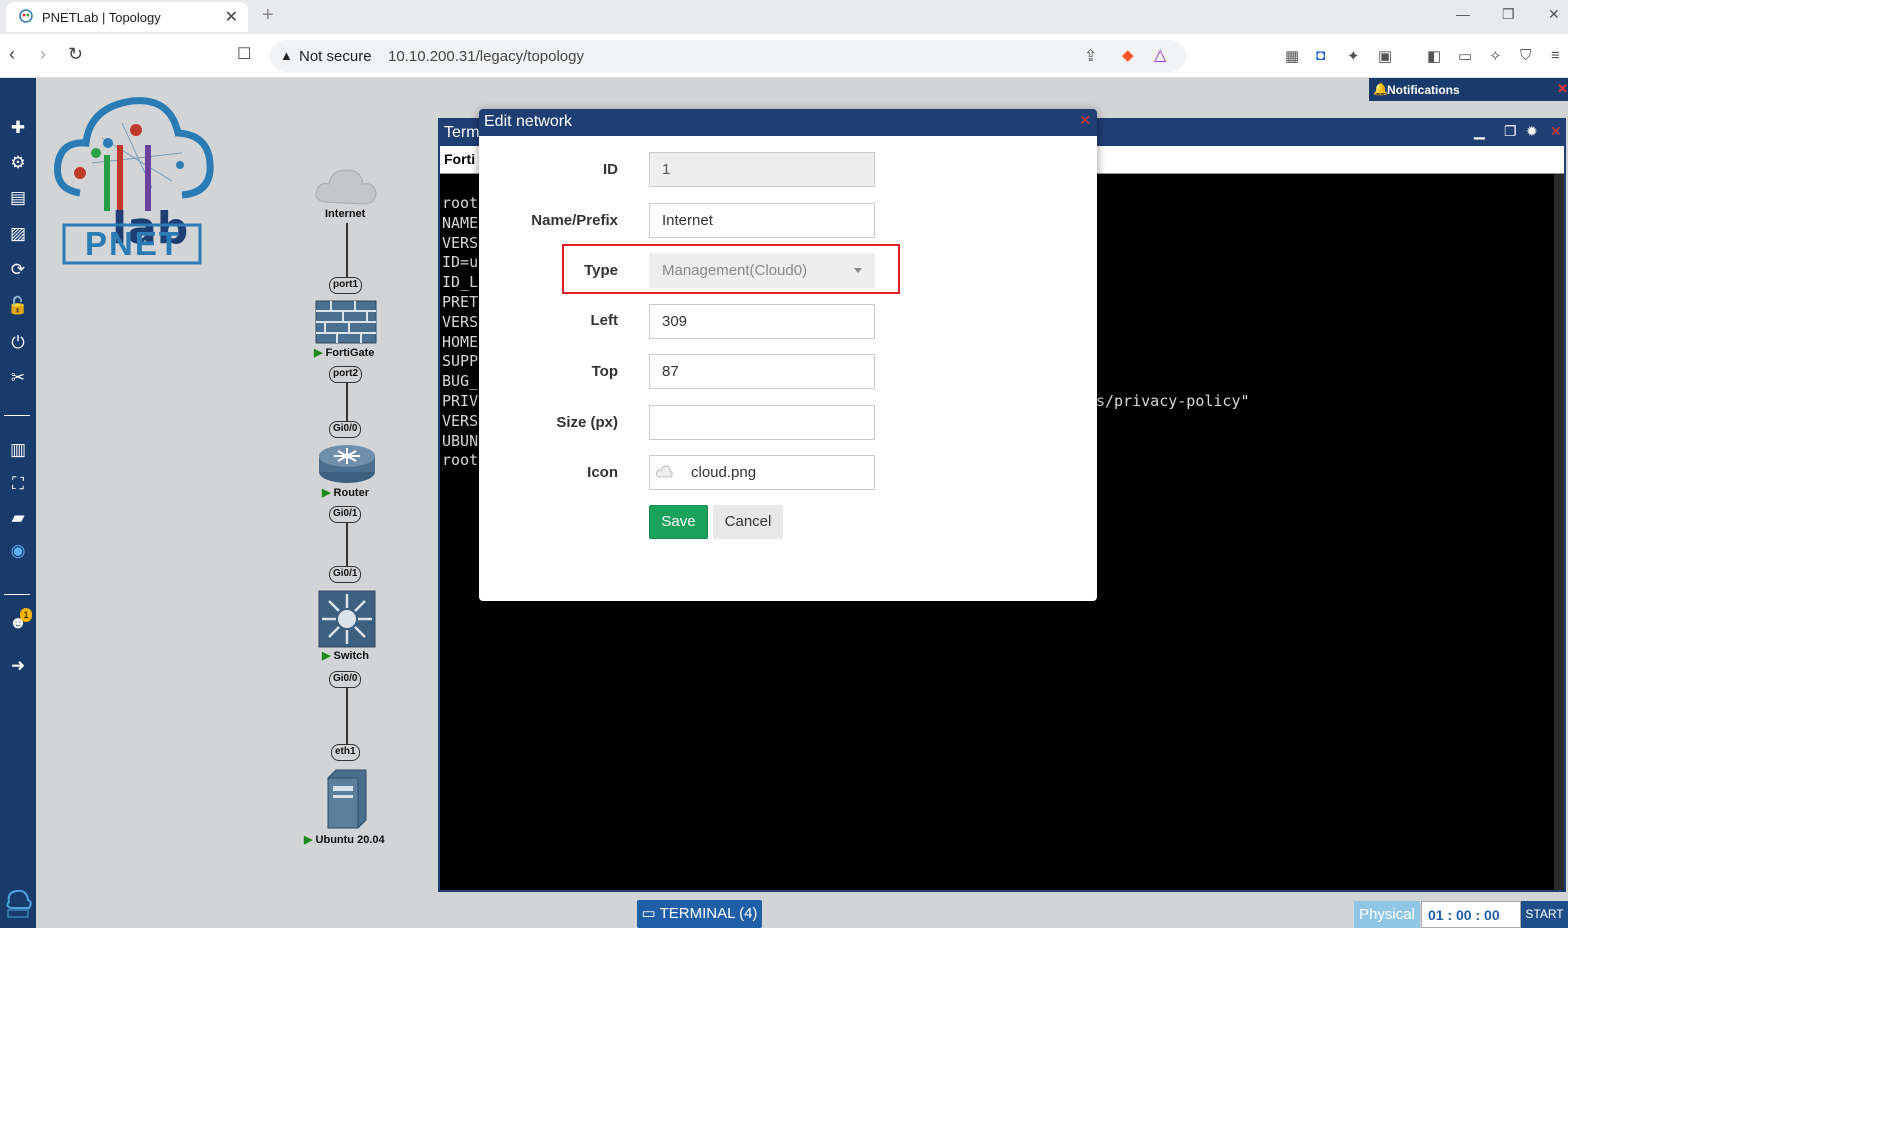 Image resolution: width=1899 pixels, height=1124 pixels. Describe the element at coordinates (762, 220) in the screenshot. I see `name-prefix-input: Internet` at that location.